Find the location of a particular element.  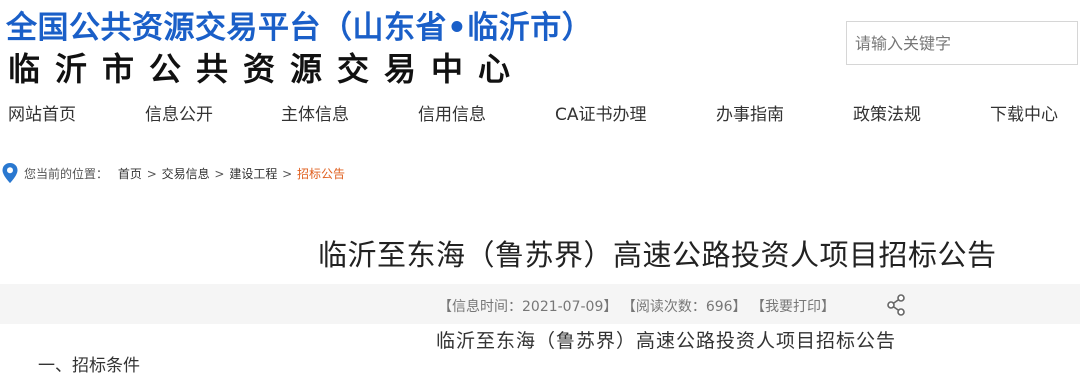

nav-item-home: 网站首页 is located at coordinates (42, 112).